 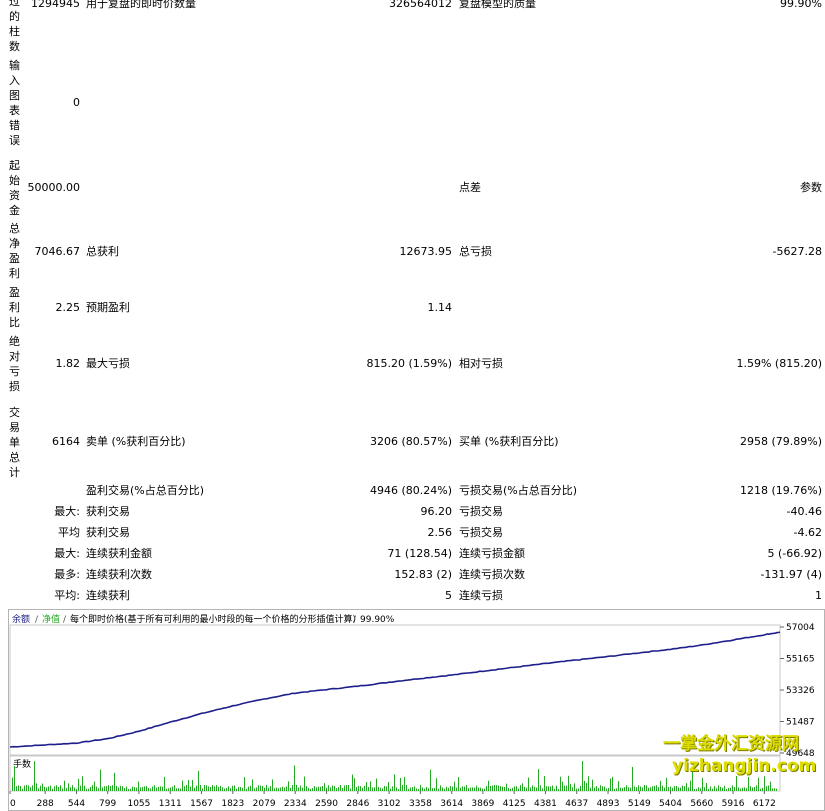 What do you see at coordinates (170, 804) in the screenshot?
I see `x-tick-label: 1311` at bounding box center [170, 804].